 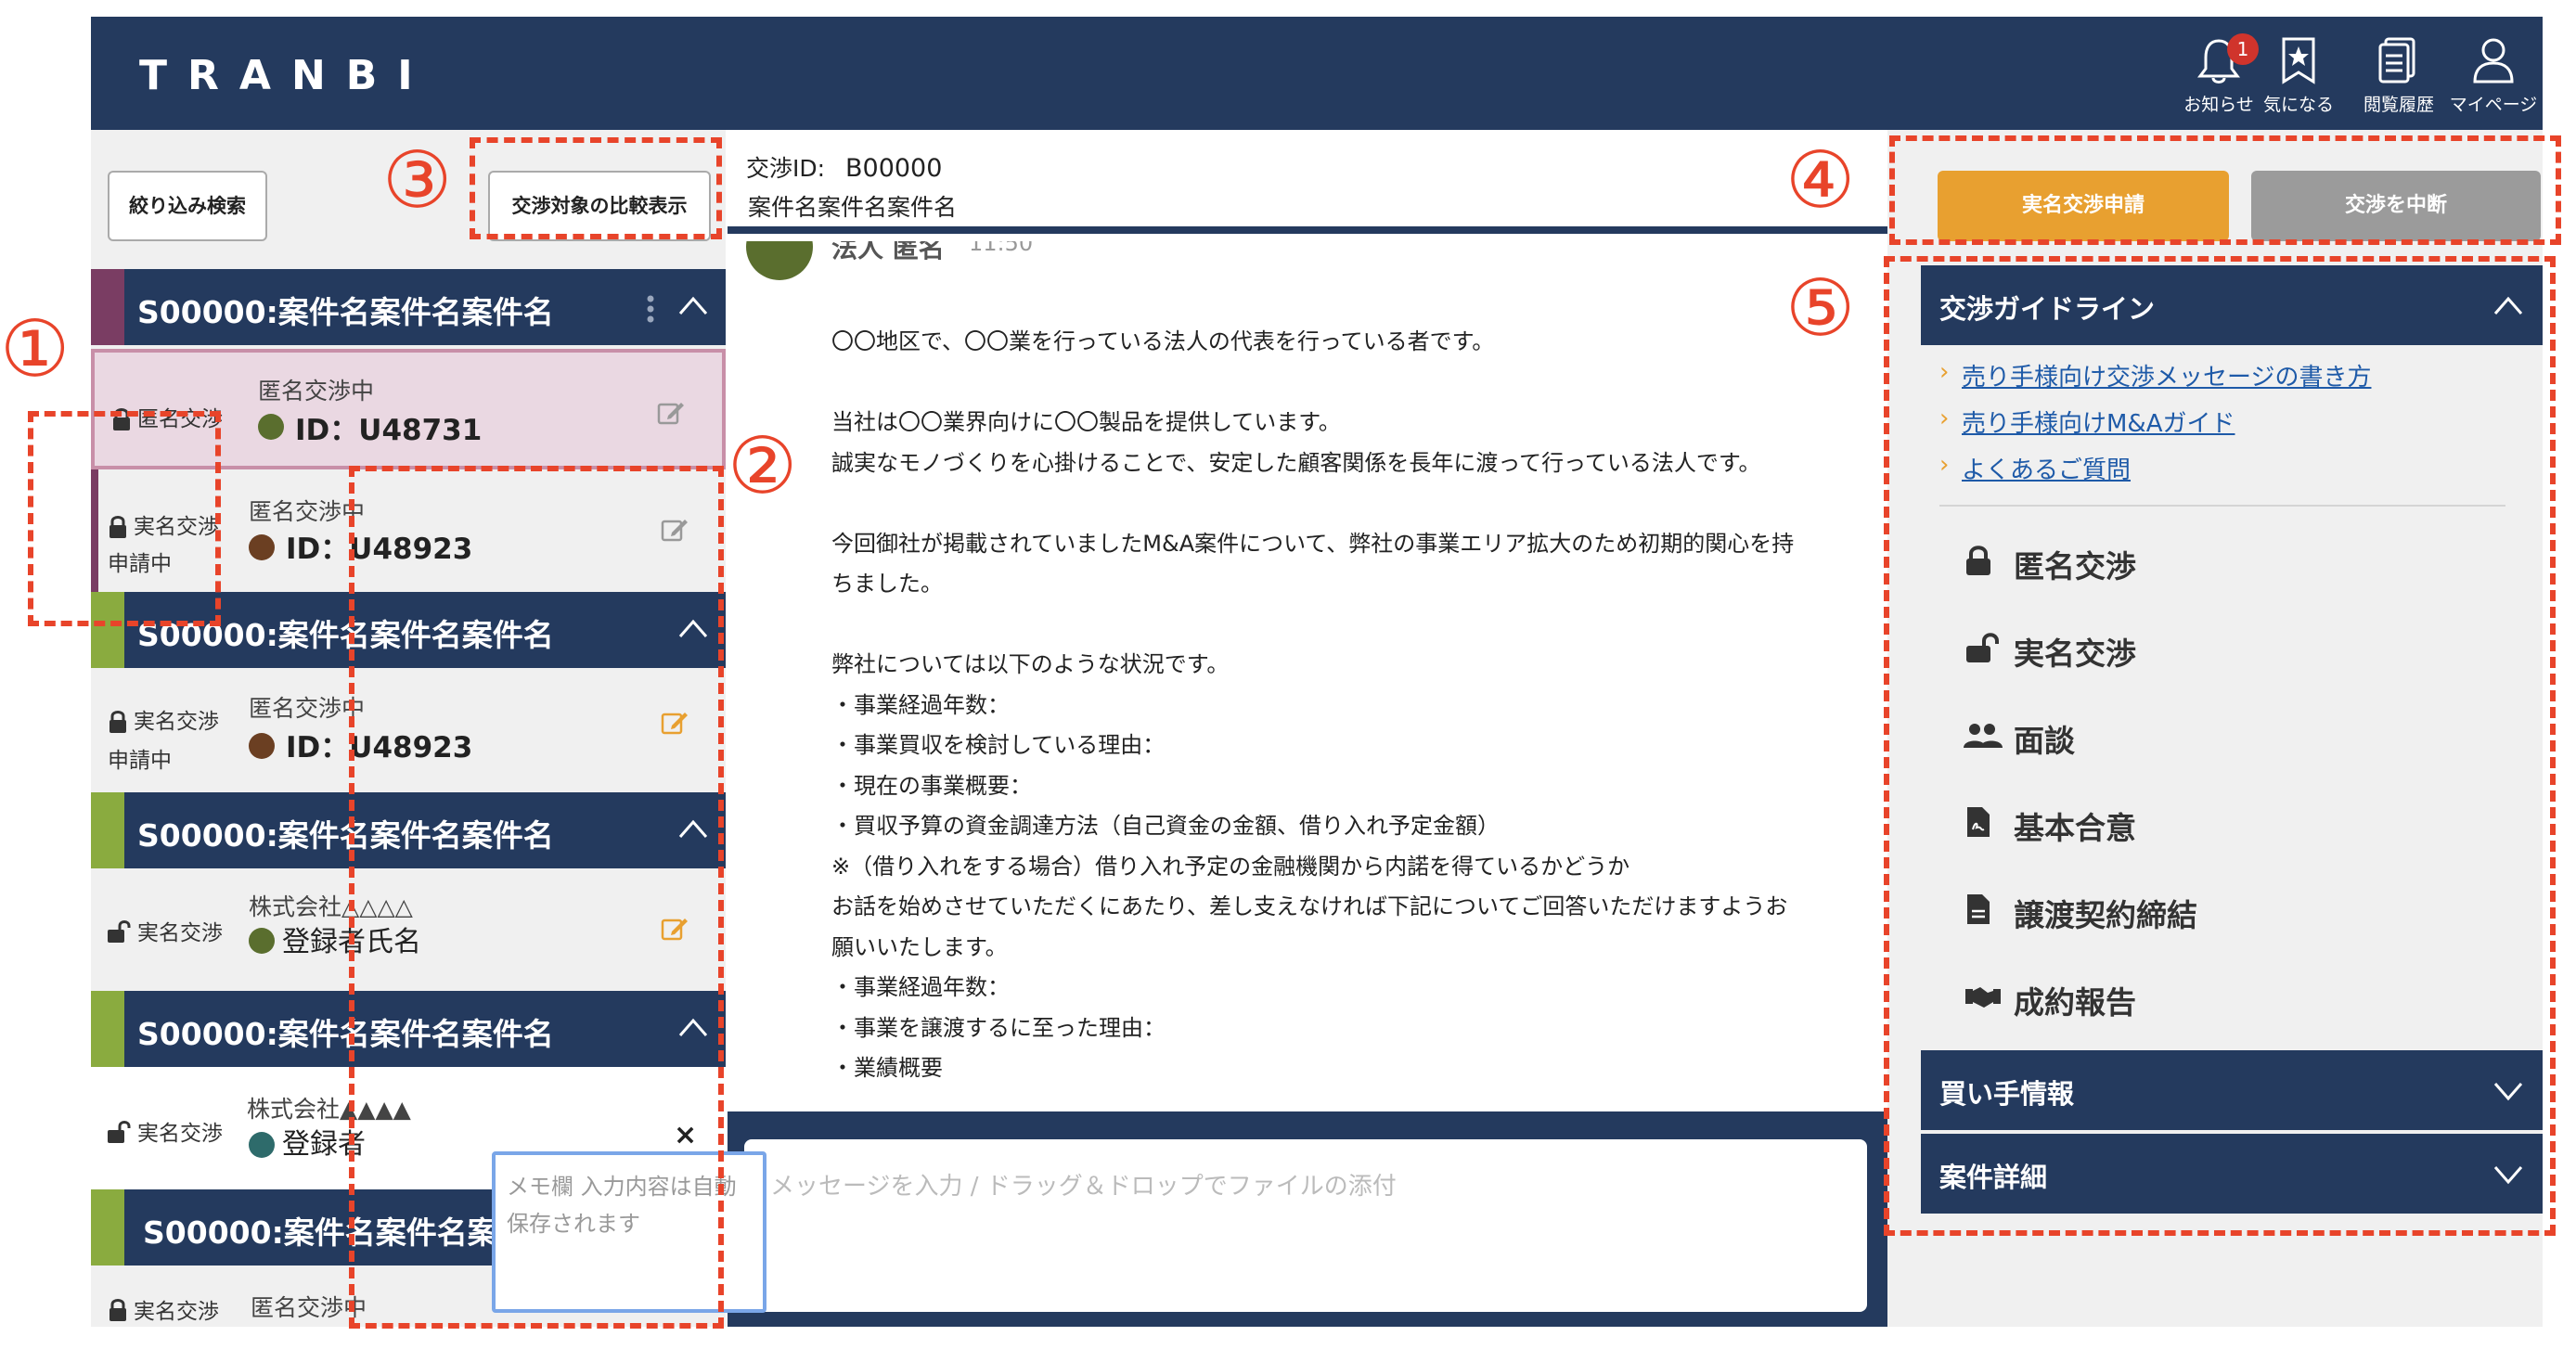 What do you see at coordinates (1165, 826) in the screenshot?
I see `message-line: ・買収予算の資金調達方法（自己資金の金額、借り入れ予定金額）` at bounding box center [1165, 826].